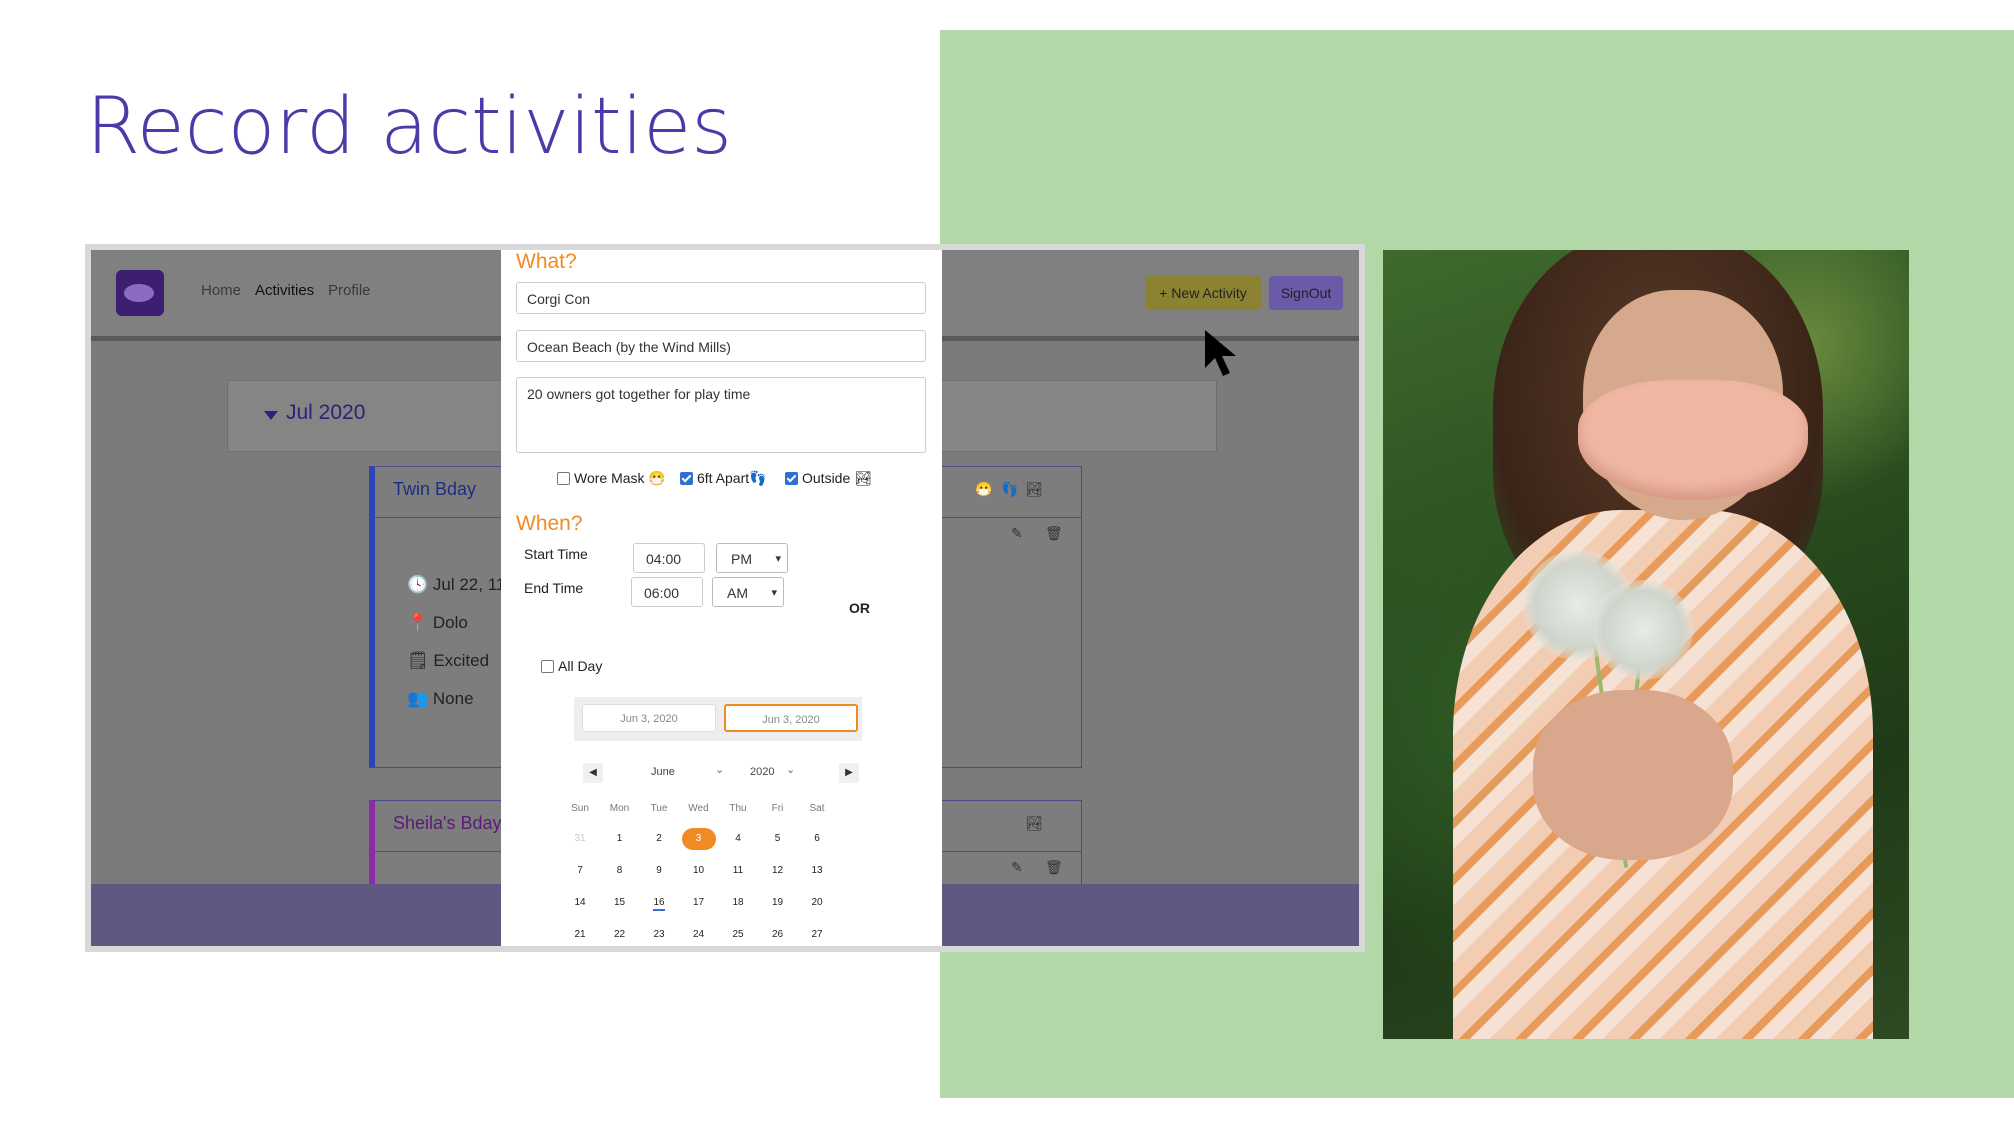 The height and width of the screenshot is (1129, 2014). I want to click on calendar-day: 20, so click(817, 903).